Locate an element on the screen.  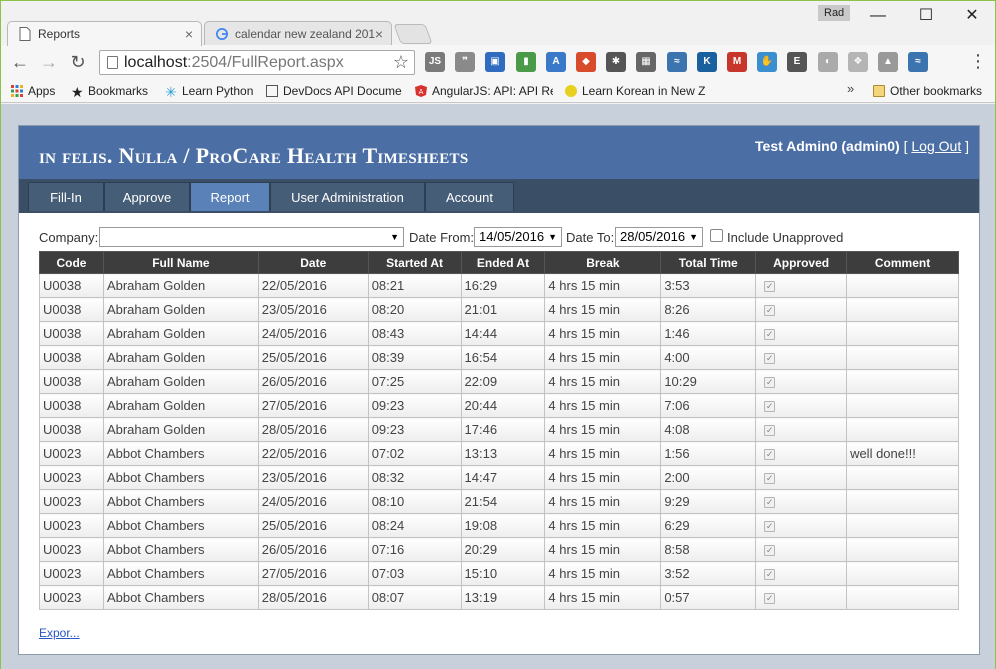
table-cell: 08:43 is located at coordinates (414, 333).